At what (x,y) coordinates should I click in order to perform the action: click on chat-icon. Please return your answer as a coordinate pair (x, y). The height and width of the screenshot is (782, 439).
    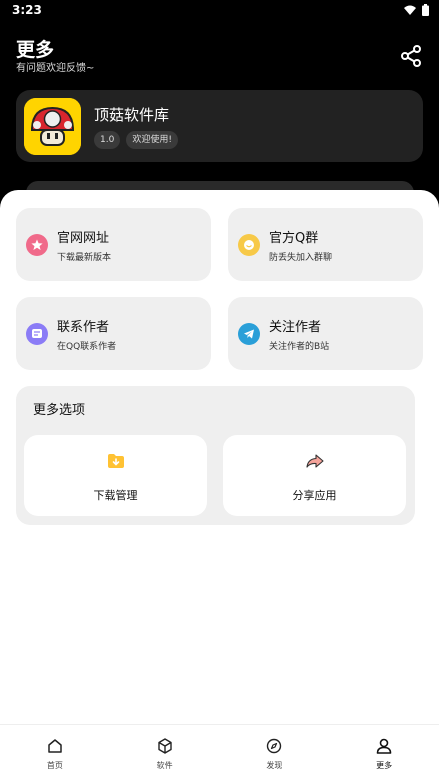
    Looking at the image, I should click on (37, 334).